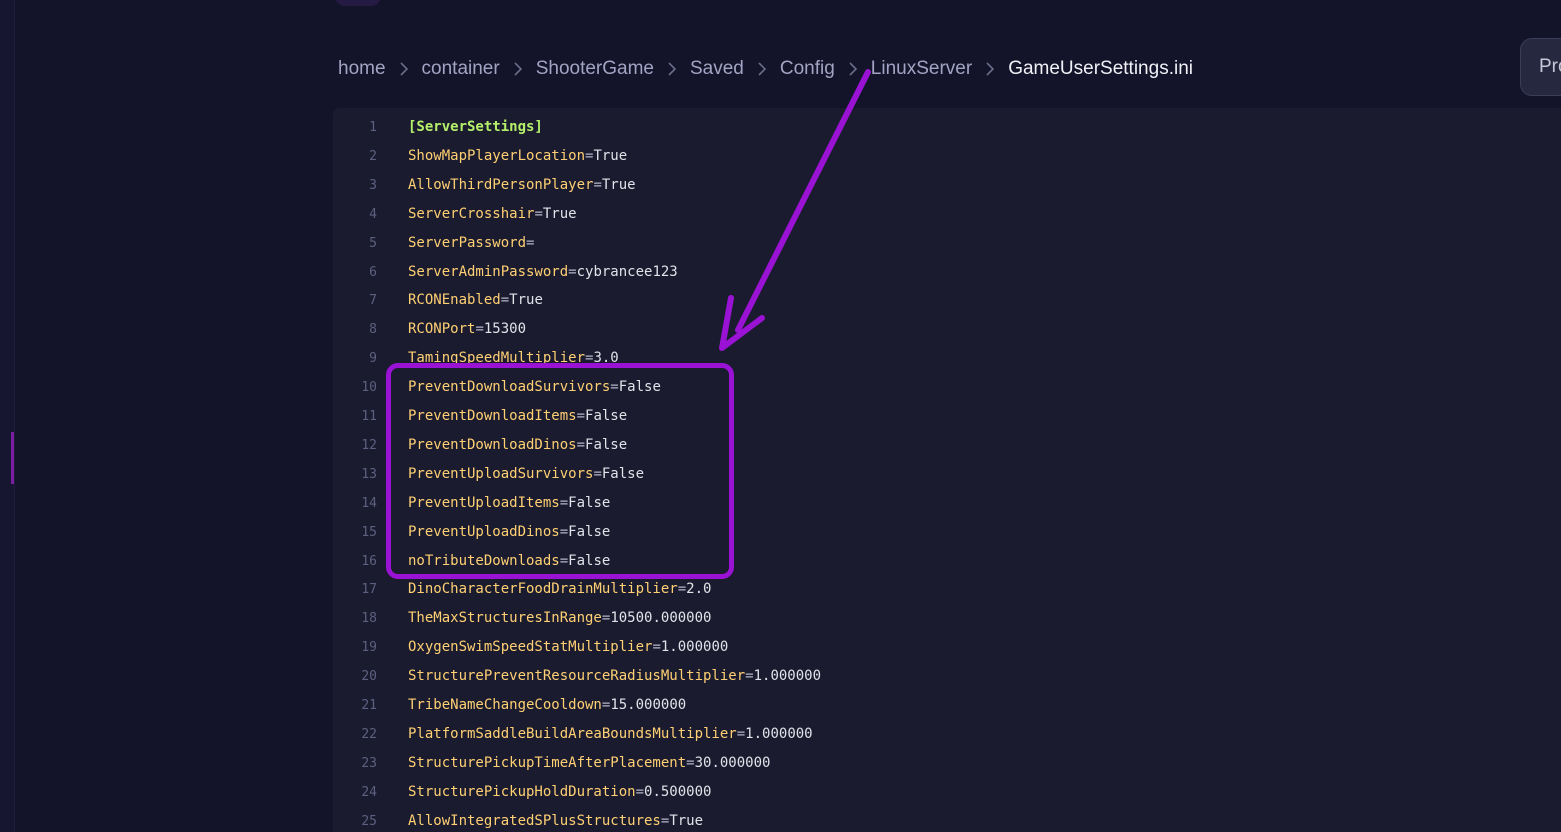  What do you see at coordinates (373, 243) in the screenshot?
I see `line-number: 5` at bounding box center [373, 243].